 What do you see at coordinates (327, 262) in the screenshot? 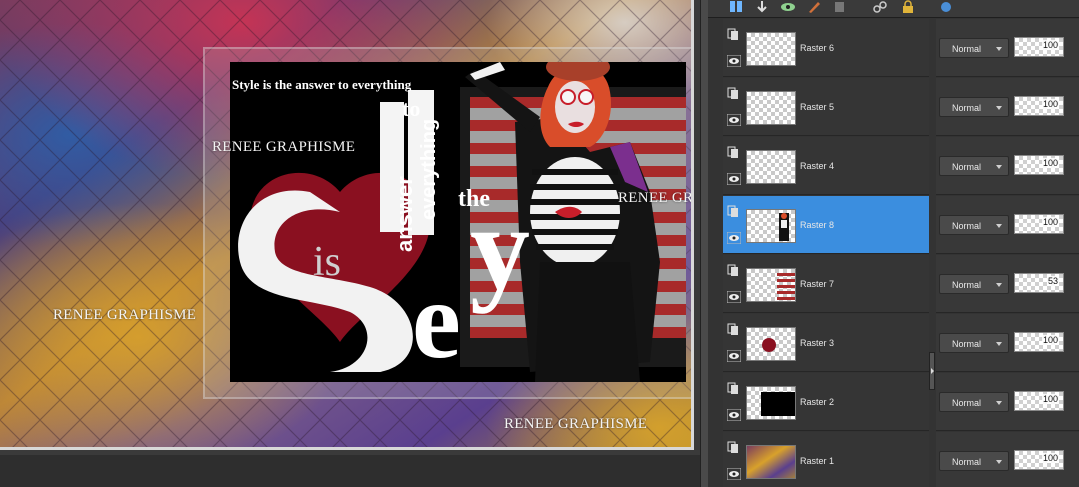
I see `art-word-is: is` at bounding box center [327, 262].